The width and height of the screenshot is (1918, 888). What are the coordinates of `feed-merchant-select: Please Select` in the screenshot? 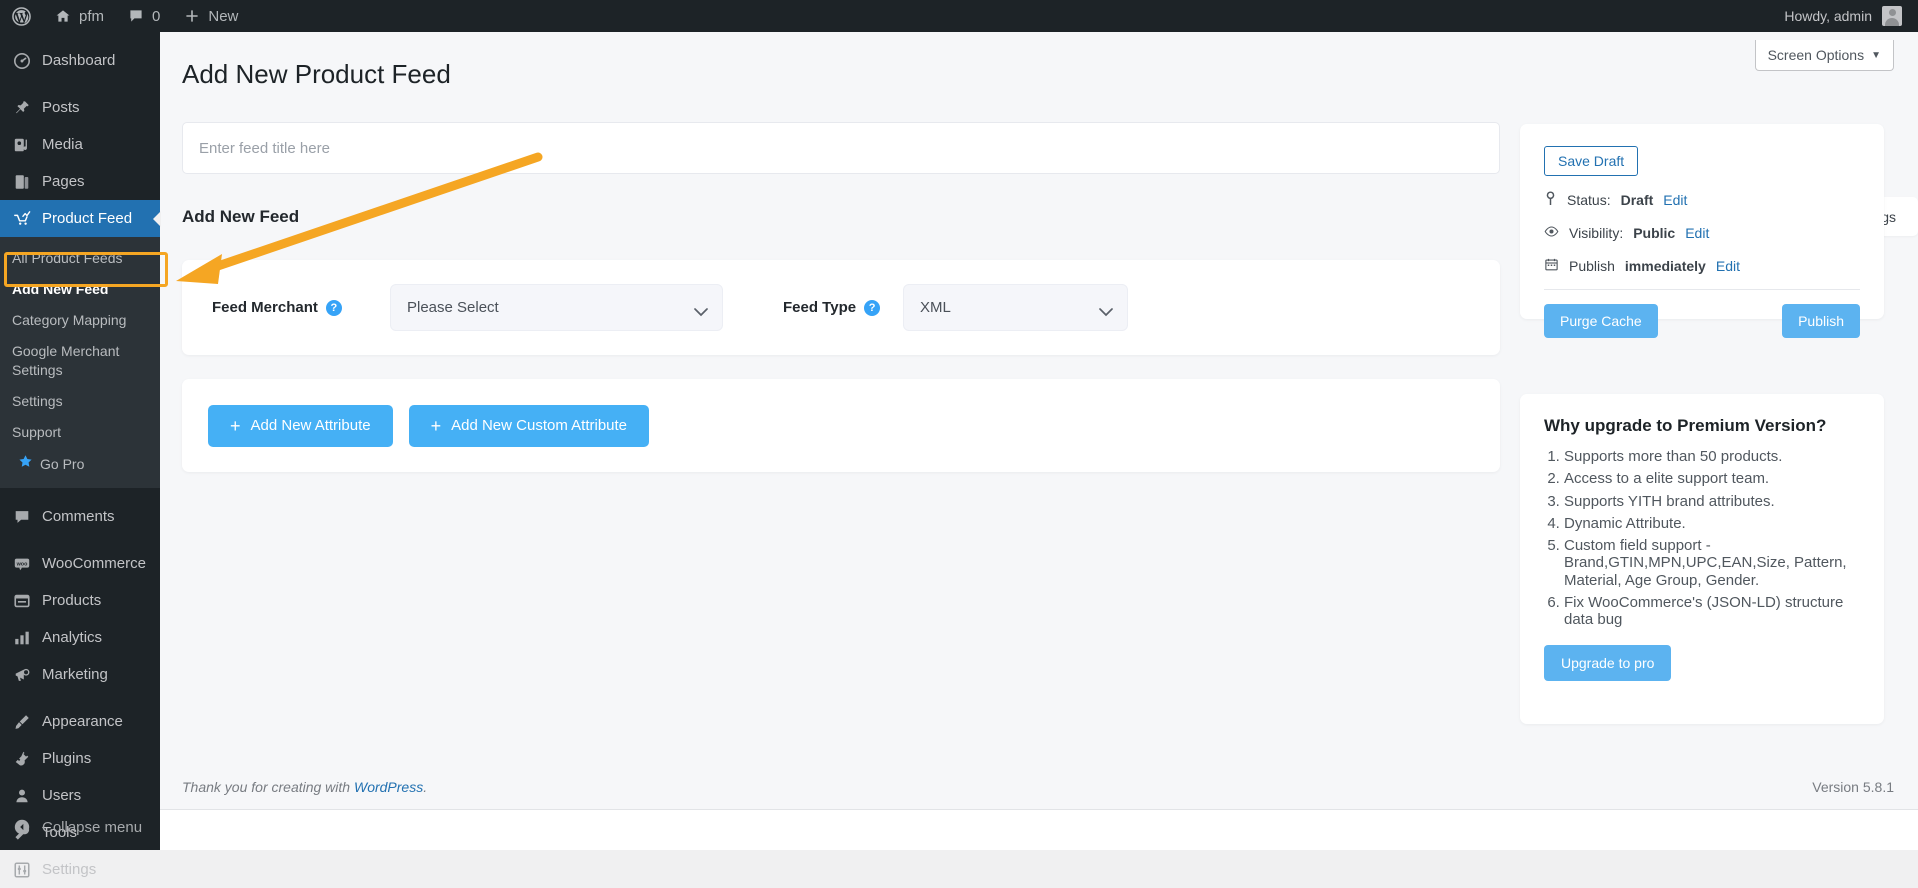 It's located at (556, 307).